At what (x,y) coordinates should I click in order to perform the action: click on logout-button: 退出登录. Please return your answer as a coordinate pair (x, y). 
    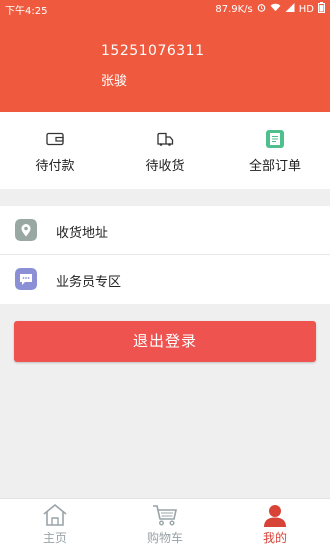
    Looking at the image, I should click on (165, 341).